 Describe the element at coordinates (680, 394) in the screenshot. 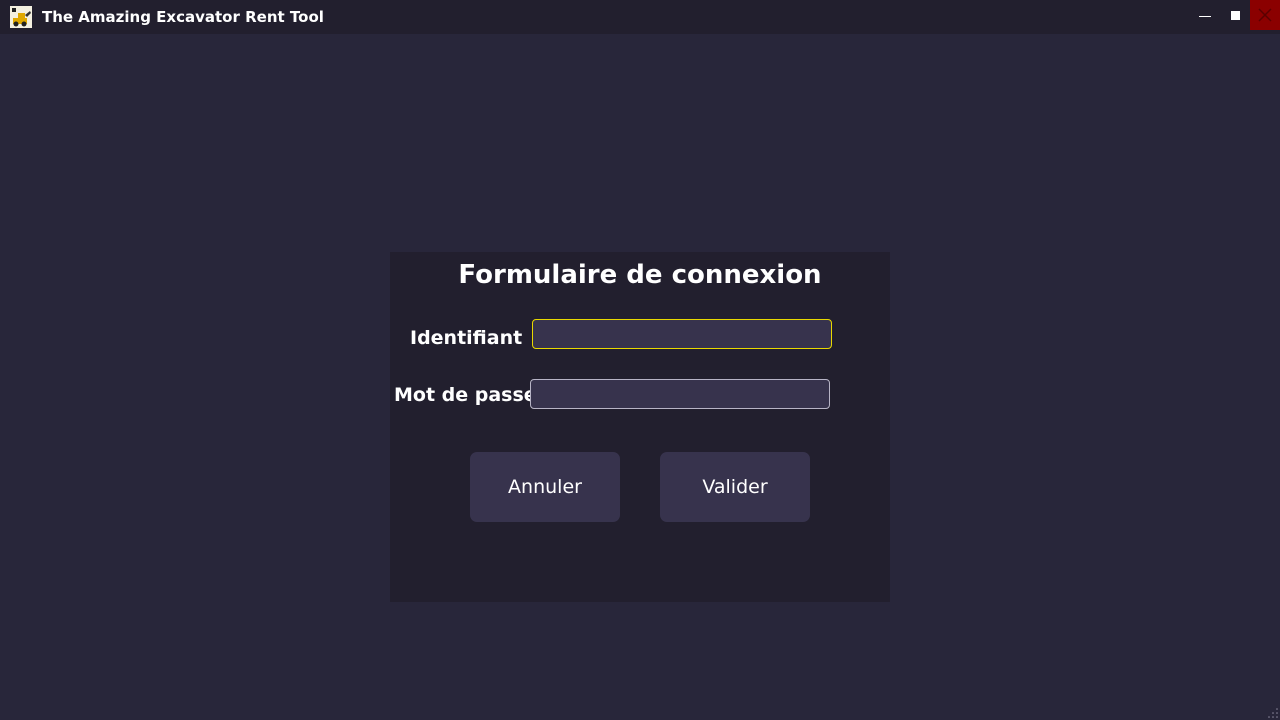

I see `password-input` at that location.